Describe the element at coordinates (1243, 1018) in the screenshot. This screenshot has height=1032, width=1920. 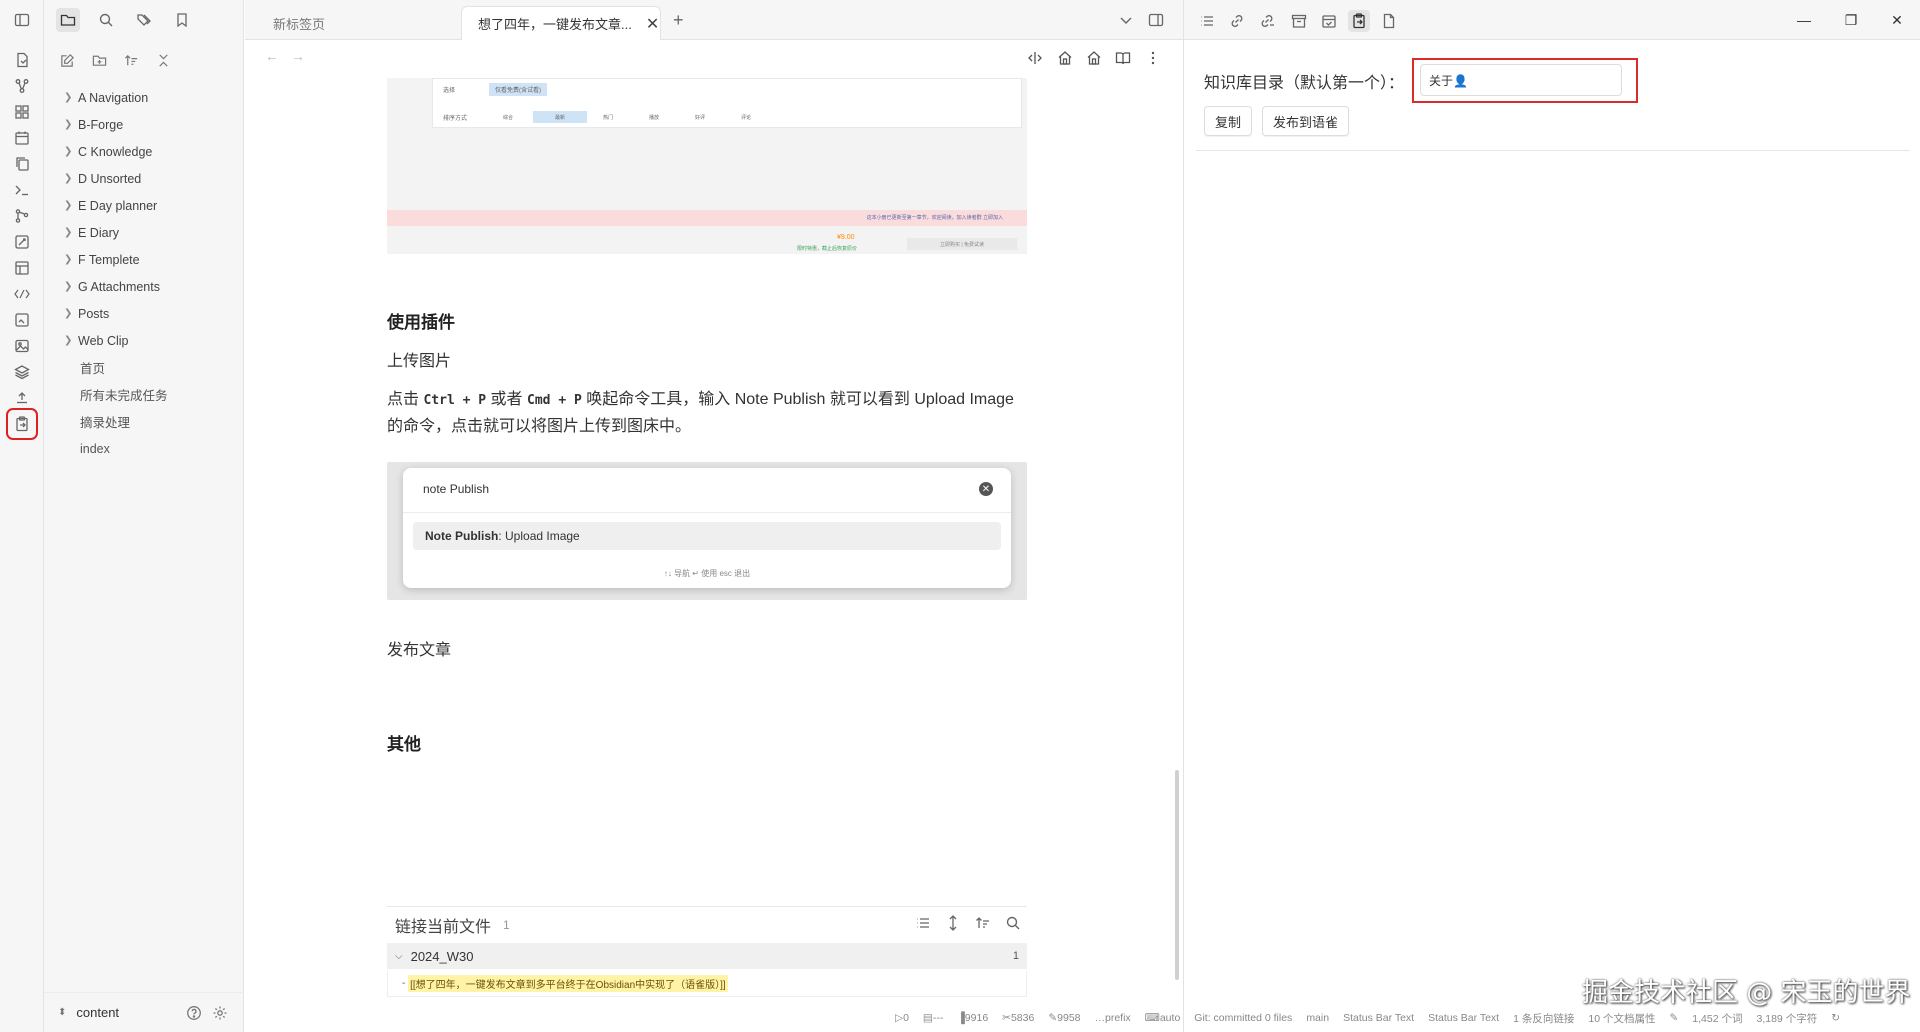
I see `git-status: Git: committed 0 files` at that location.